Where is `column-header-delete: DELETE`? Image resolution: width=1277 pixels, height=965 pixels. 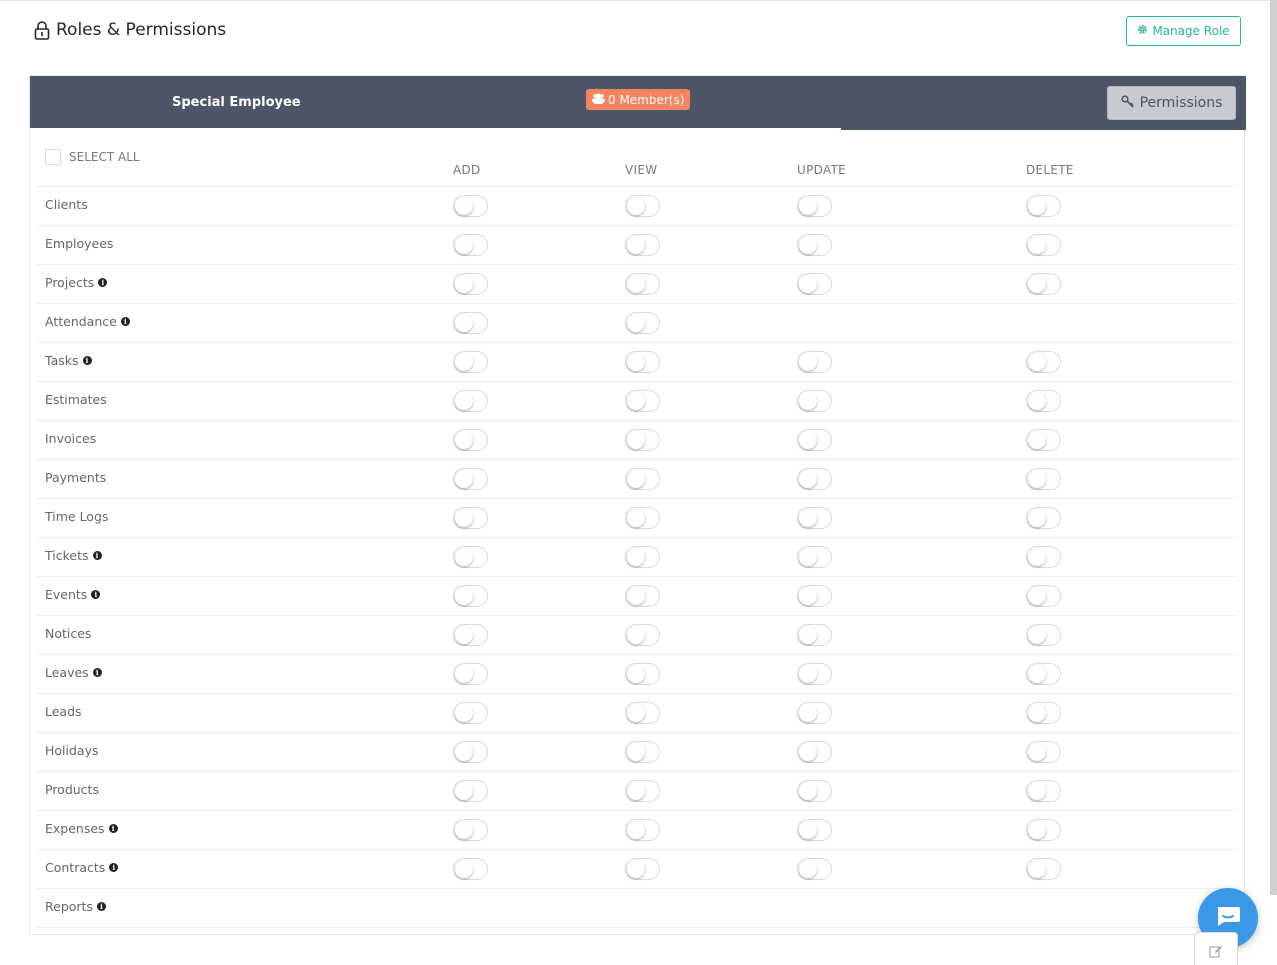 column-header-delete: DELETE is located at coordinates (1050, 170).